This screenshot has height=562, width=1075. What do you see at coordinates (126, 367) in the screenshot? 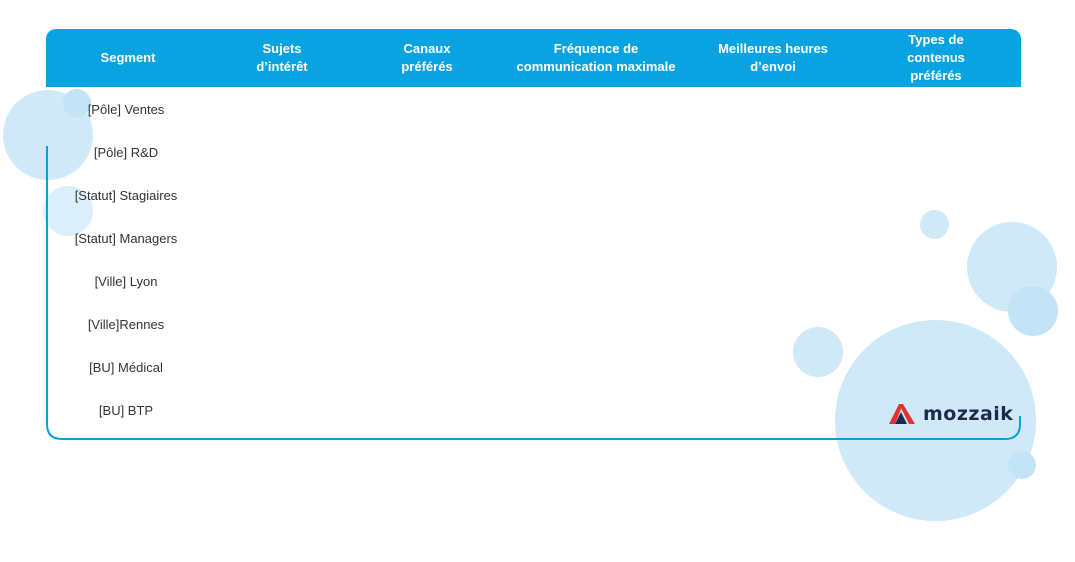
I see `segment-row: [BU] Médical` at bounding box center [126, 367].